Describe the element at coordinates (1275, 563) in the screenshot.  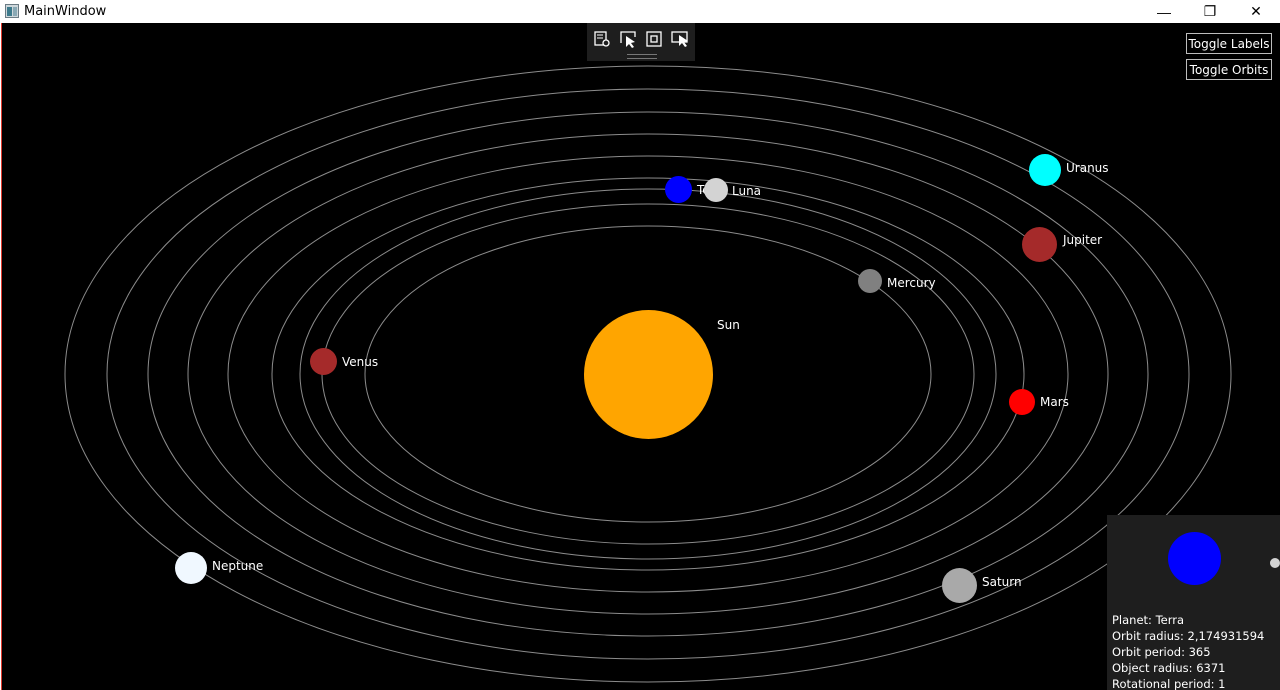
I see `info-luna-preview` at that location.